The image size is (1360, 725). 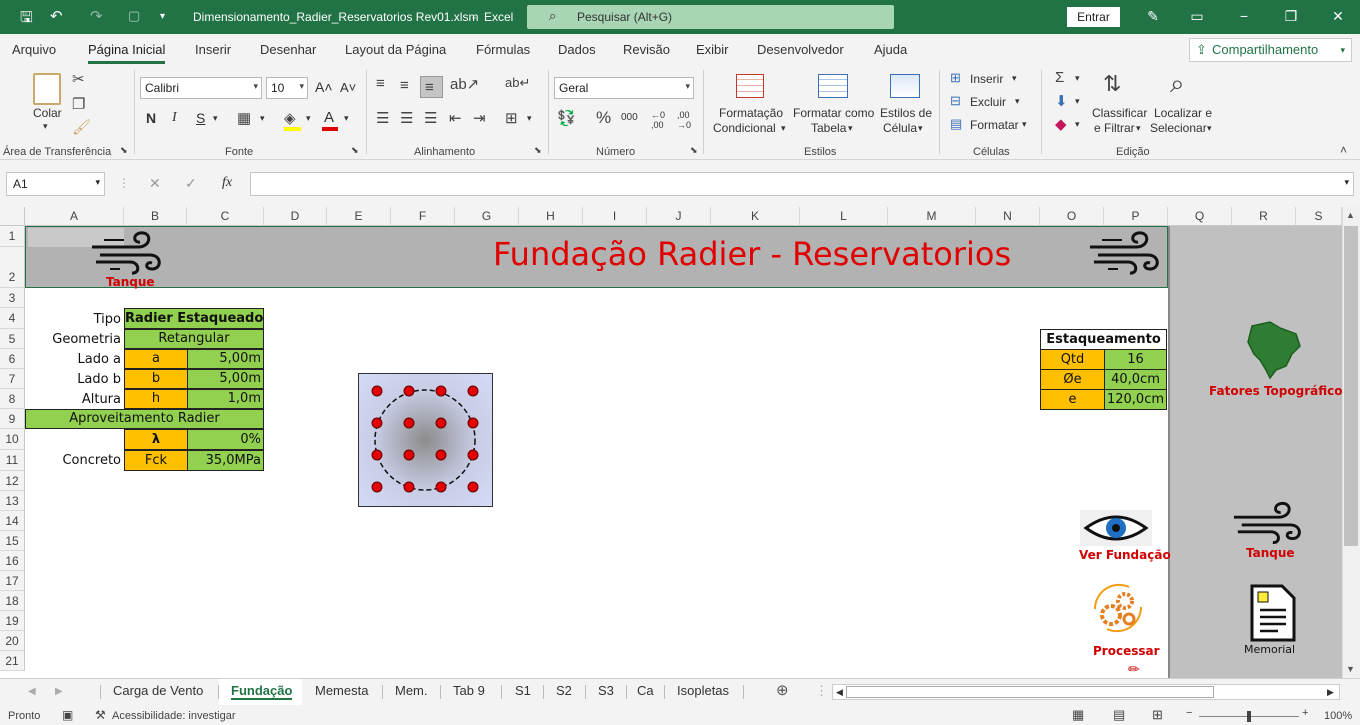 What do you see at coordinates (213, 49) in the screenshot?
I see `menu-inserir: Inserir` at bounding box center [213, 49].